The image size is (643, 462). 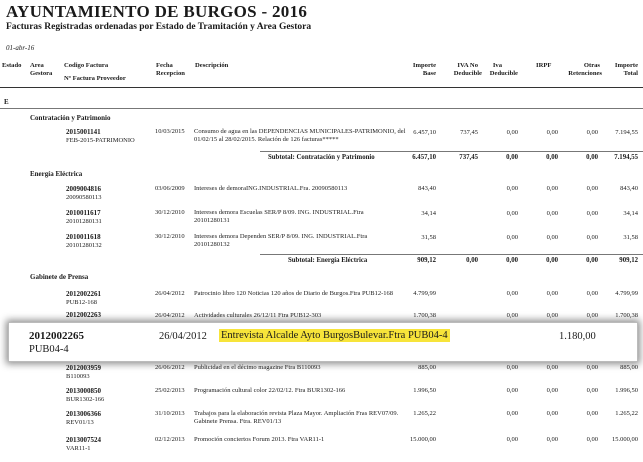 I want to click on invoice-date: 26/06/2012, so click(x=170, y=367).